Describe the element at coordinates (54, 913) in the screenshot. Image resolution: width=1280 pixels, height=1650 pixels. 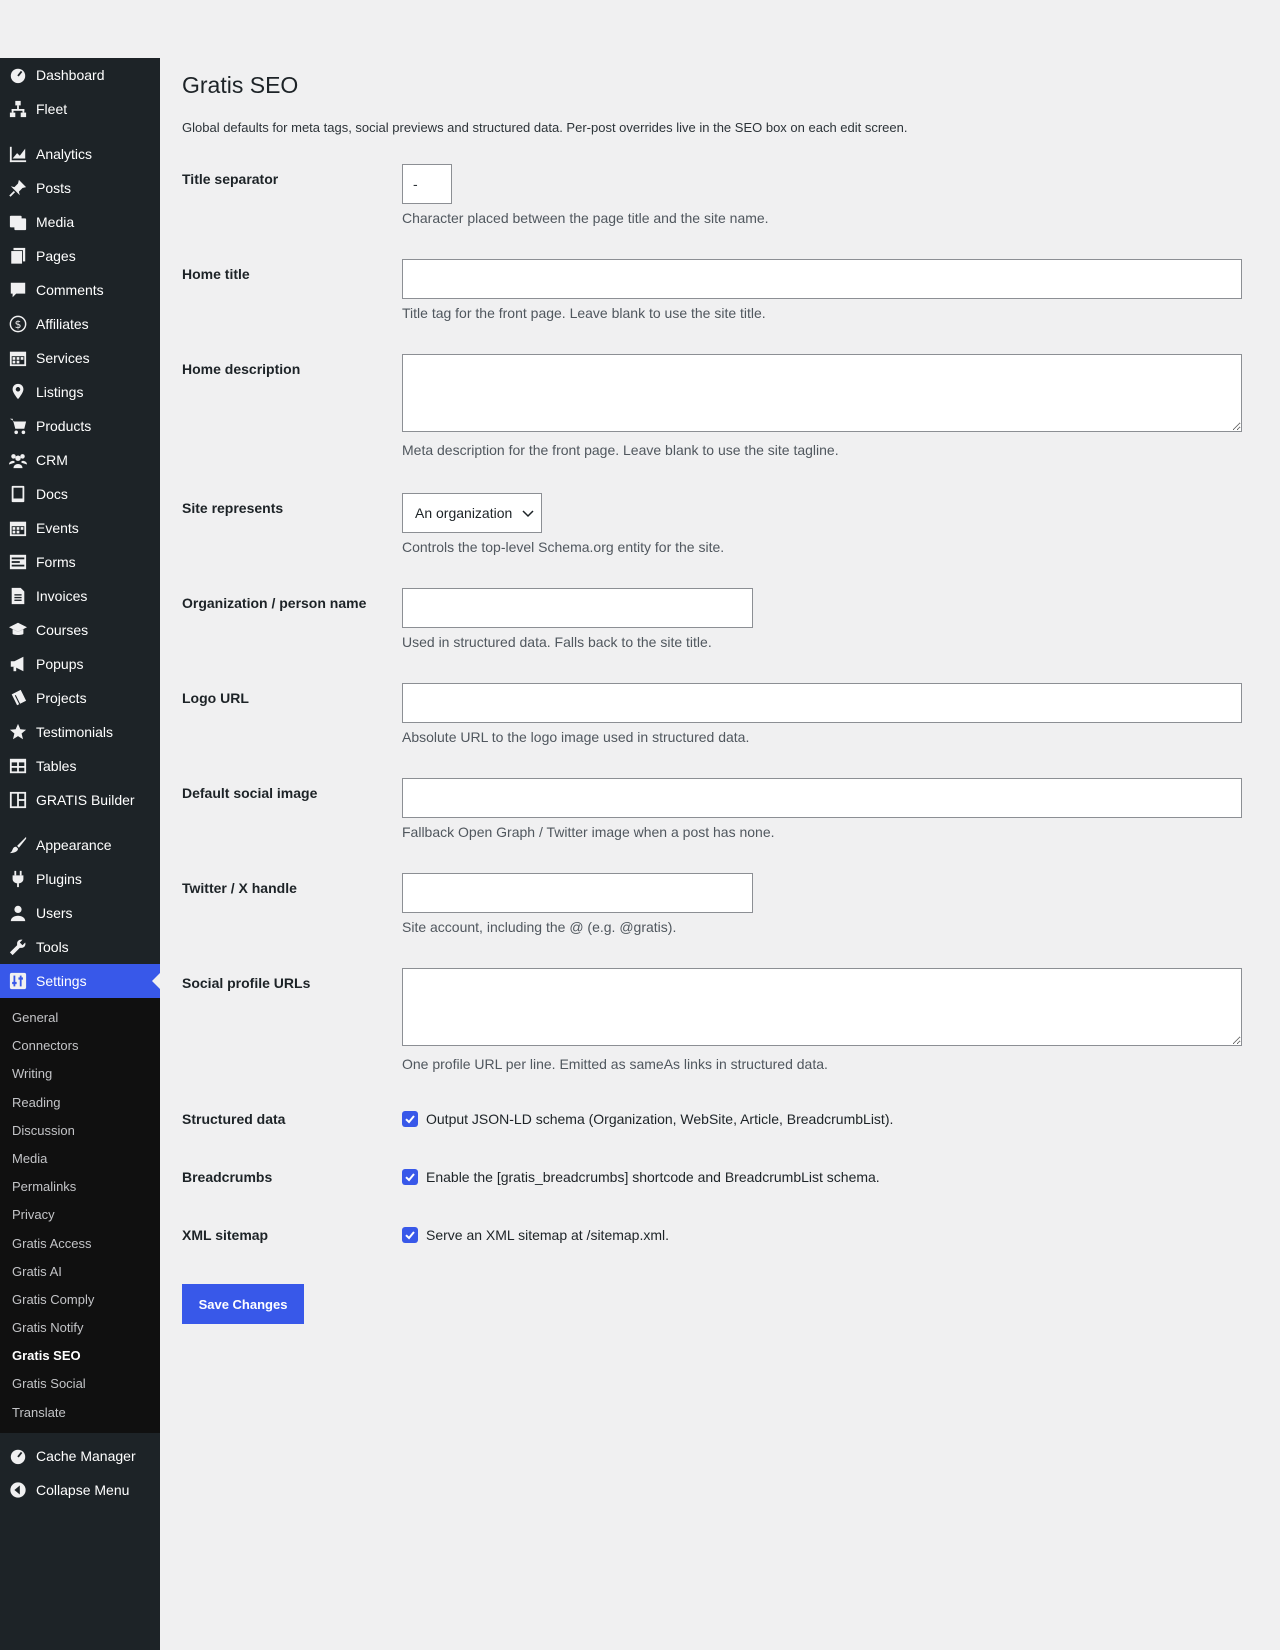
I see `sidebar-item-label: Users` at that location.